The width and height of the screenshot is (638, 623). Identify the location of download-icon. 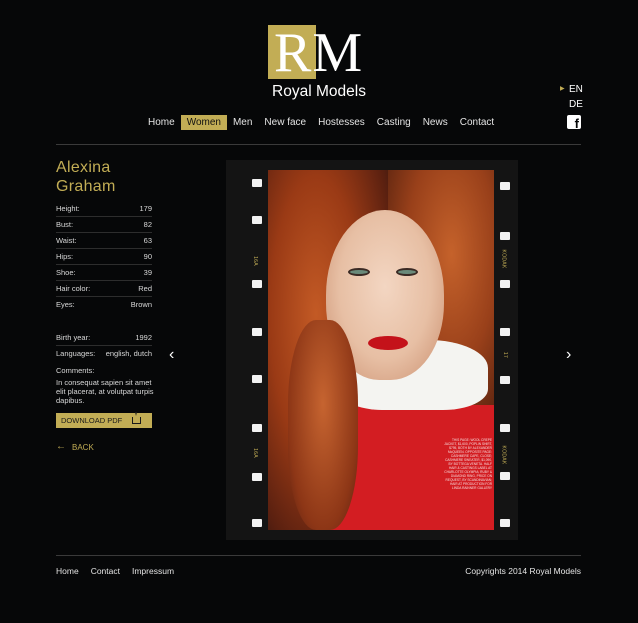
(137, 418).